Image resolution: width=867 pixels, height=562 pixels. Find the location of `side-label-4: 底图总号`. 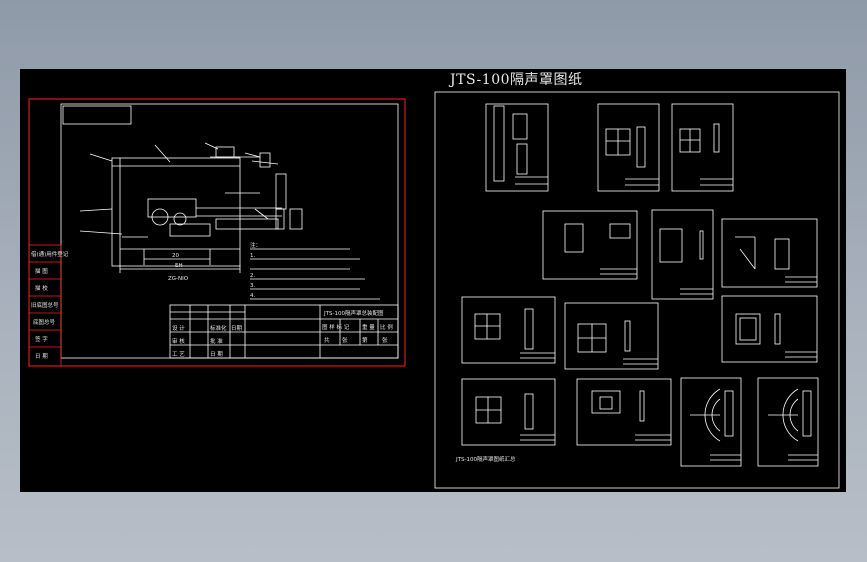

side-label-4: 底图总号 is located at coordinates (44, 322).